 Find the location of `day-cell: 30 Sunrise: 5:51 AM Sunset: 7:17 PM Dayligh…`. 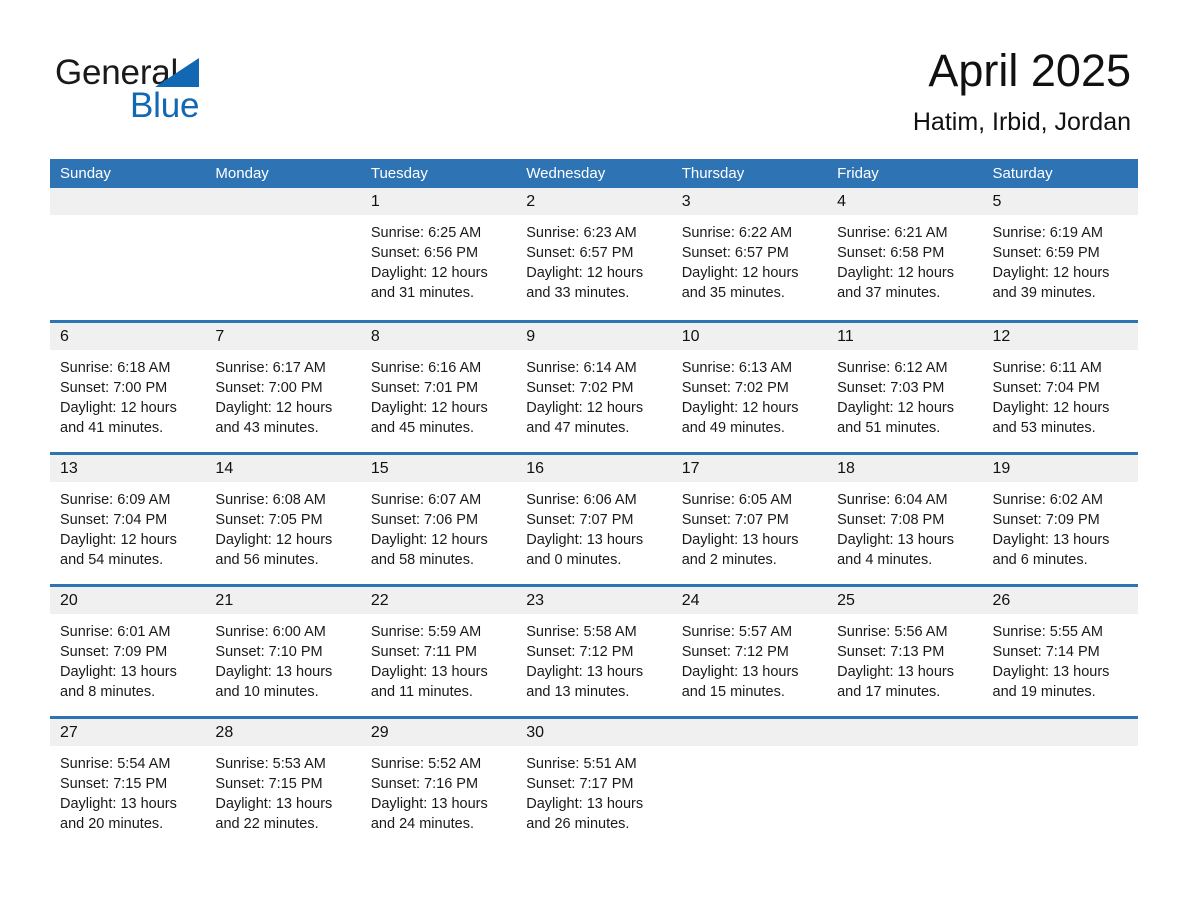

day-cell: 30 Sunrise: 5:51 AM Sunset: 7:17 PM Dayligh… is located at coordinates (594, 783).